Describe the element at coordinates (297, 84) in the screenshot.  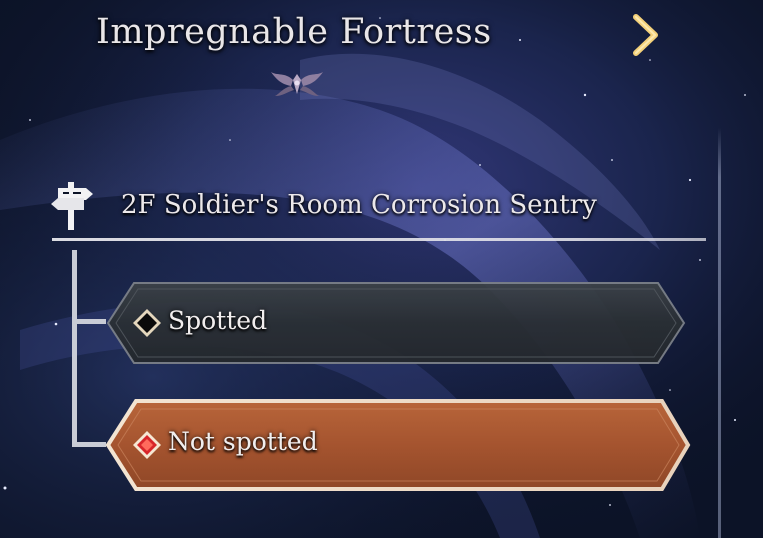
I see `ornament-emblem-icon` at that location.